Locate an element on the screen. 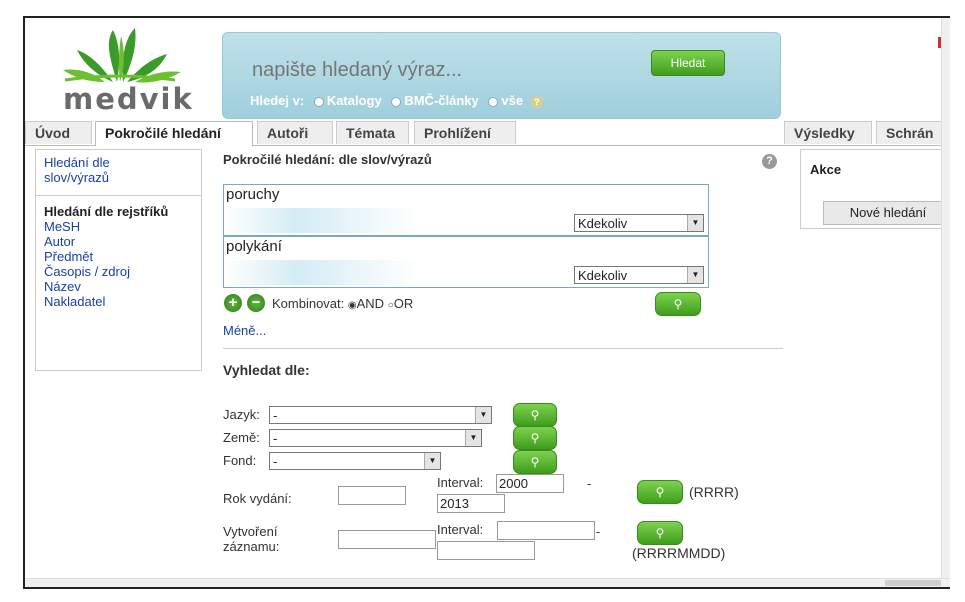  search-button: Hledat is located at coordinates (688, 63).